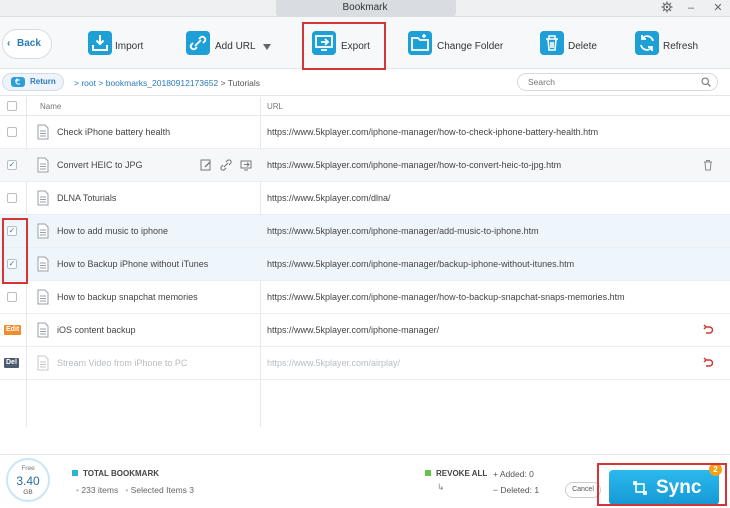  Describe the element at coordinates (12, 106) in the screenshot. I see `select-all-checkbox` at that location.